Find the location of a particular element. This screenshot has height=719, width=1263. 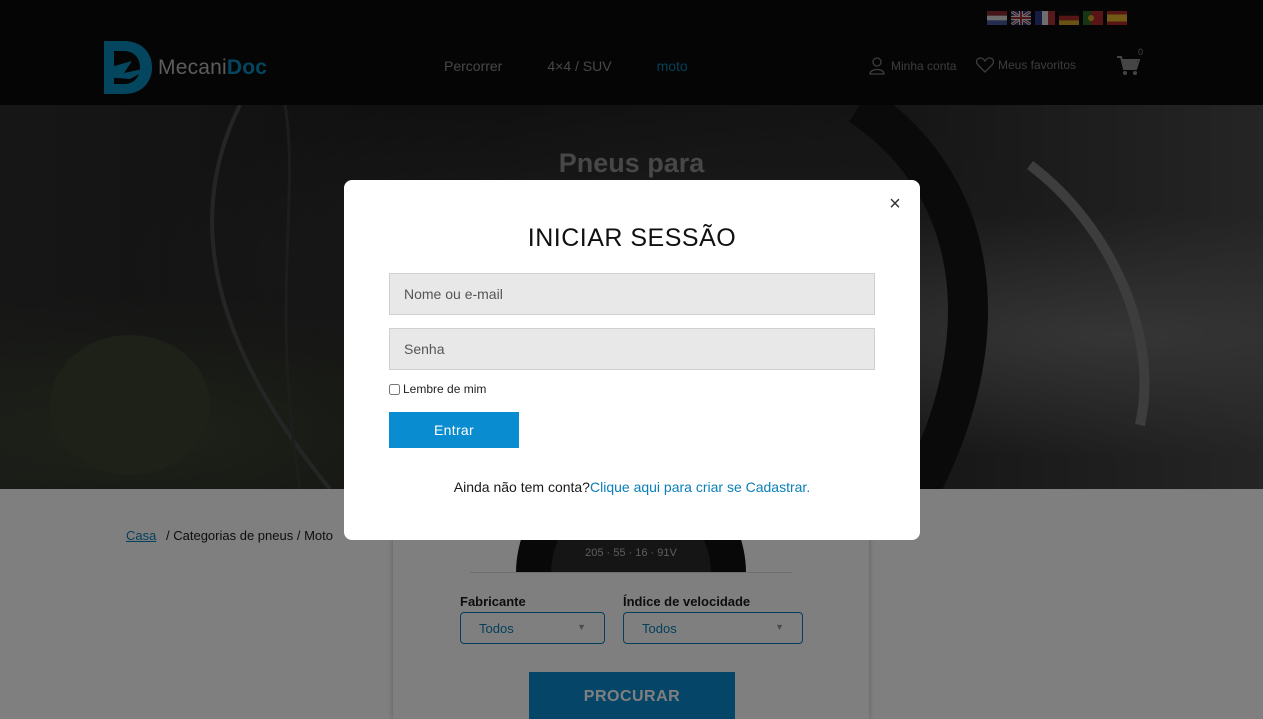

username-input is located at coordinates (632, 294).